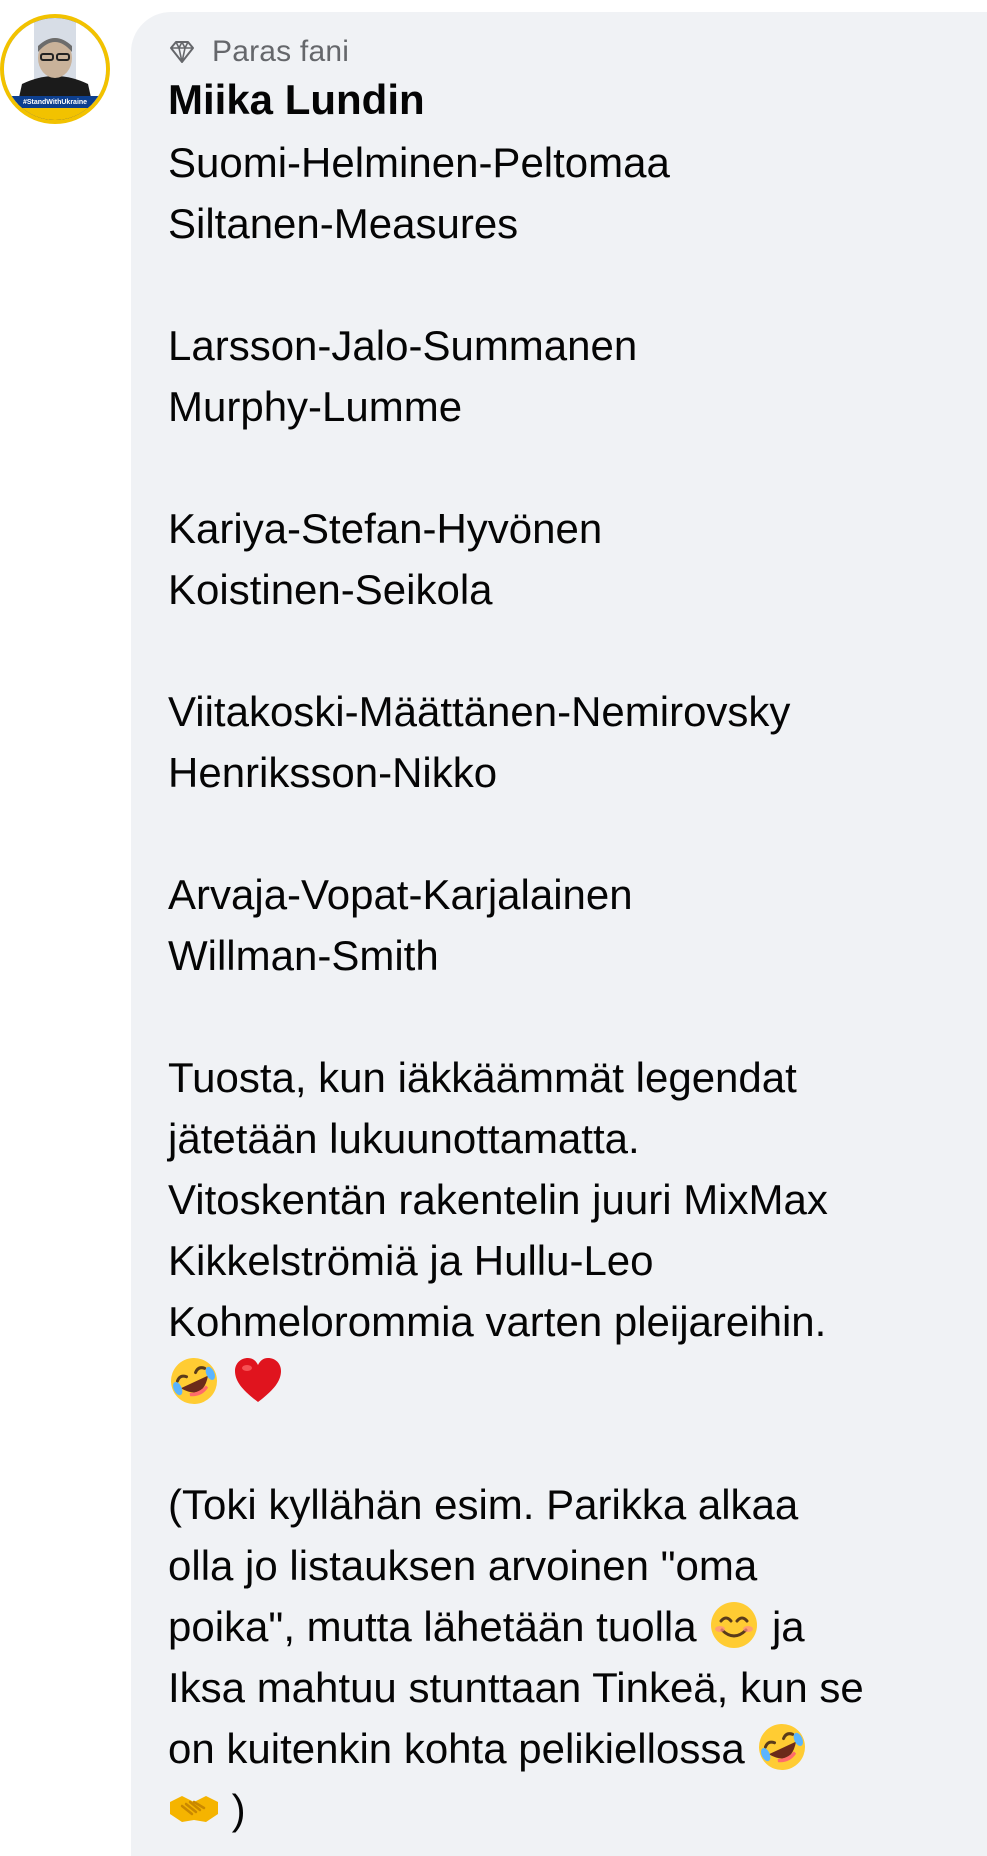 This screenshot has width=987, height=1856. Describe the element at coordinates (498, 1199) in the screenshot. I see `comment-line: Vitoskentän rakentelin juuri MixMax` at that location.